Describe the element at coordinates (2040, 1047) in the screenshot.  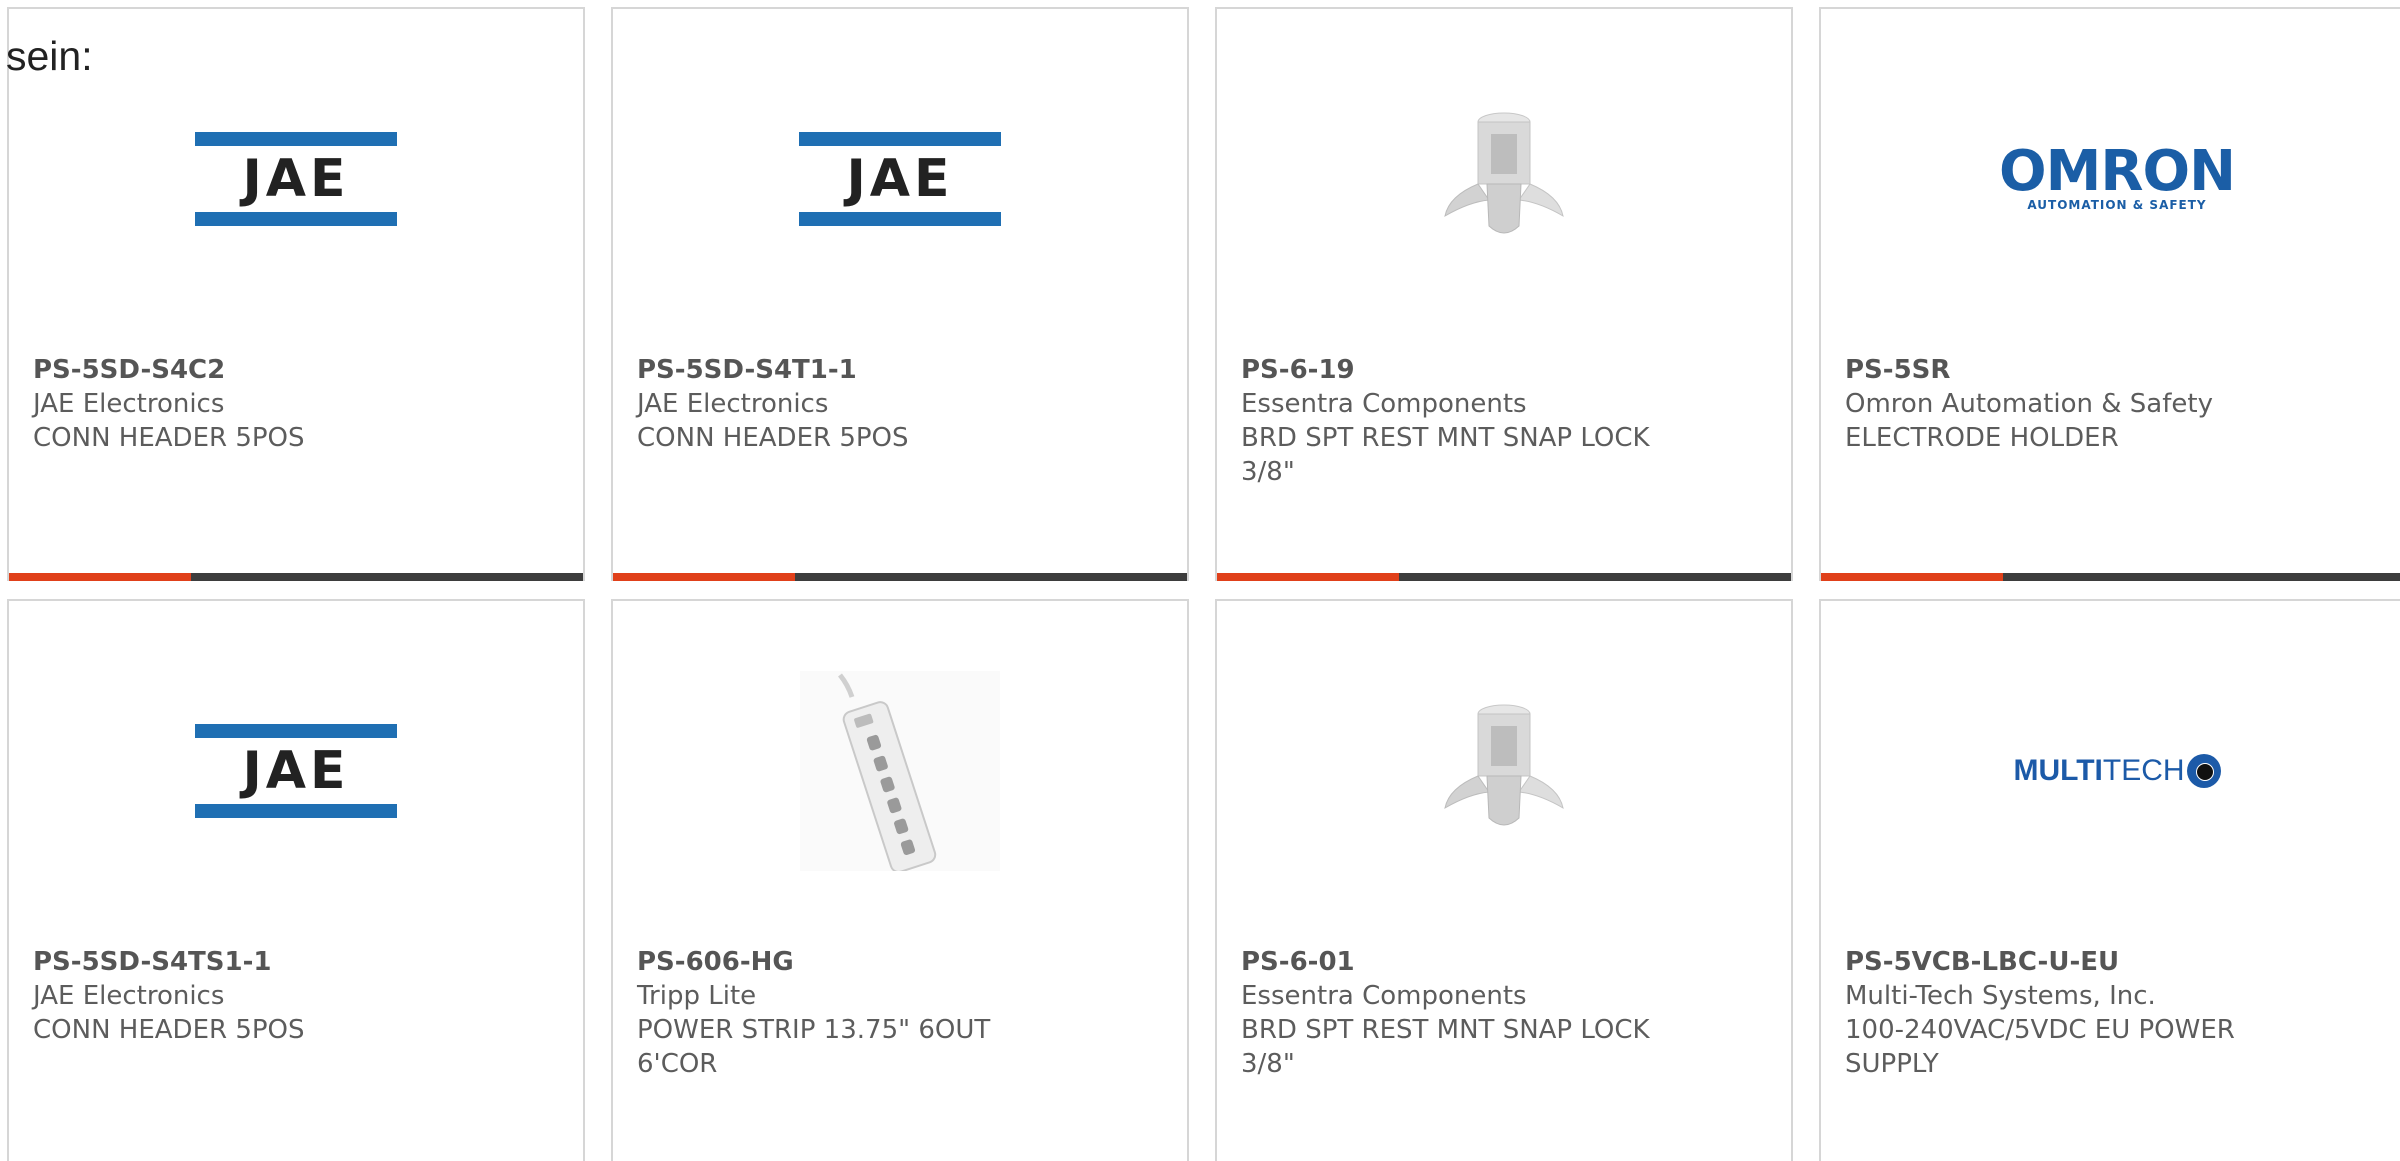
I see `description: 100-240VAC/5VDC EU POWER SUPPLY` at that location.